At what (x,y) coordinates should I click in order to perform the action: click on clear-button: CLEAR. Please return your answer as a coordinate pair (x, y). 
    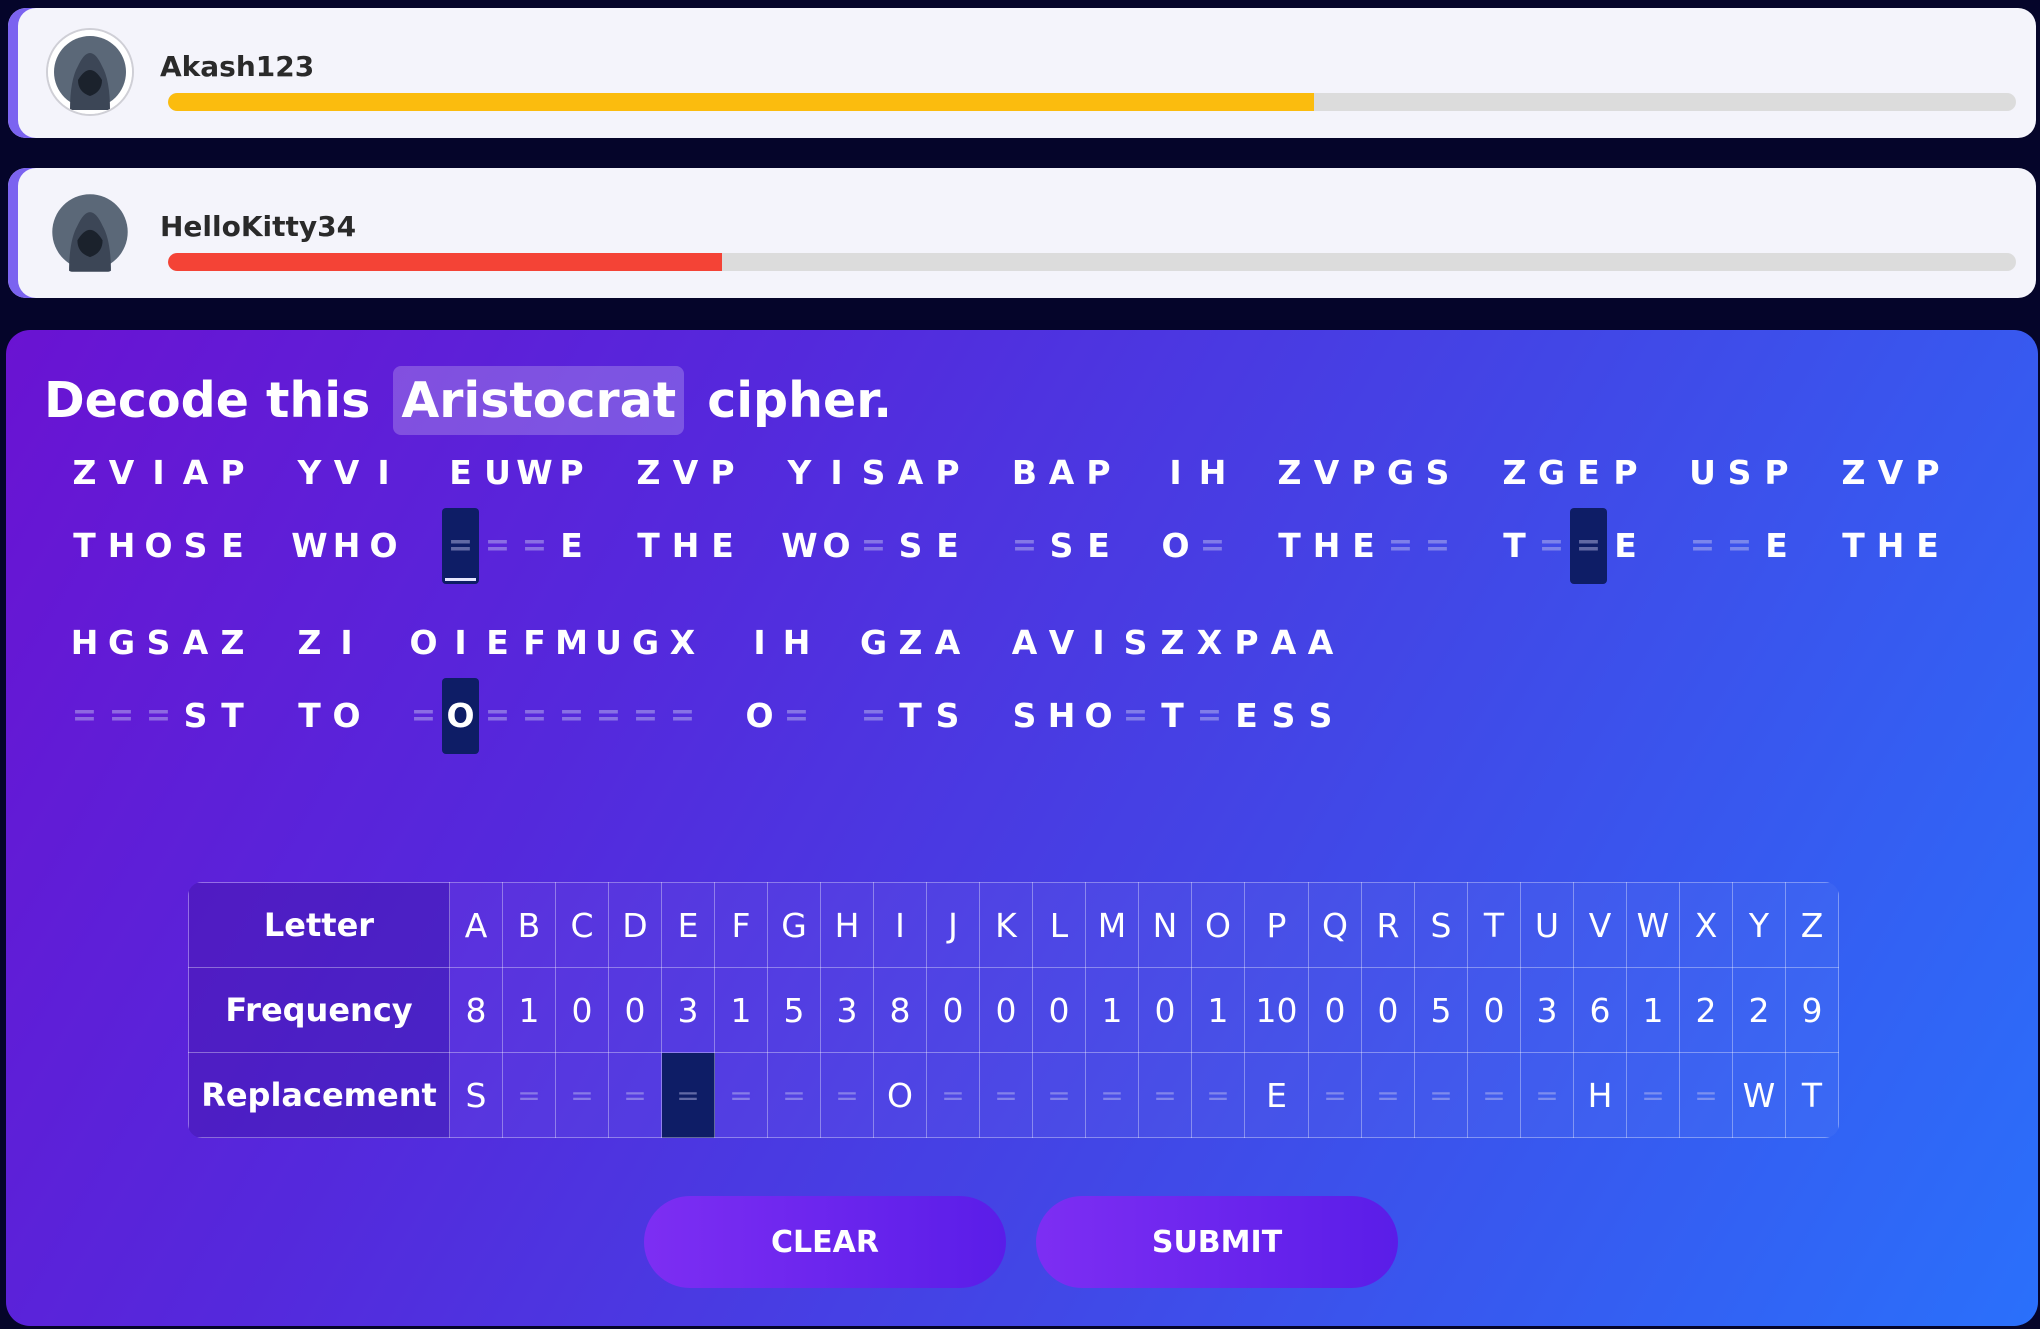
    Looking at the image, I should click on (825, 1242).